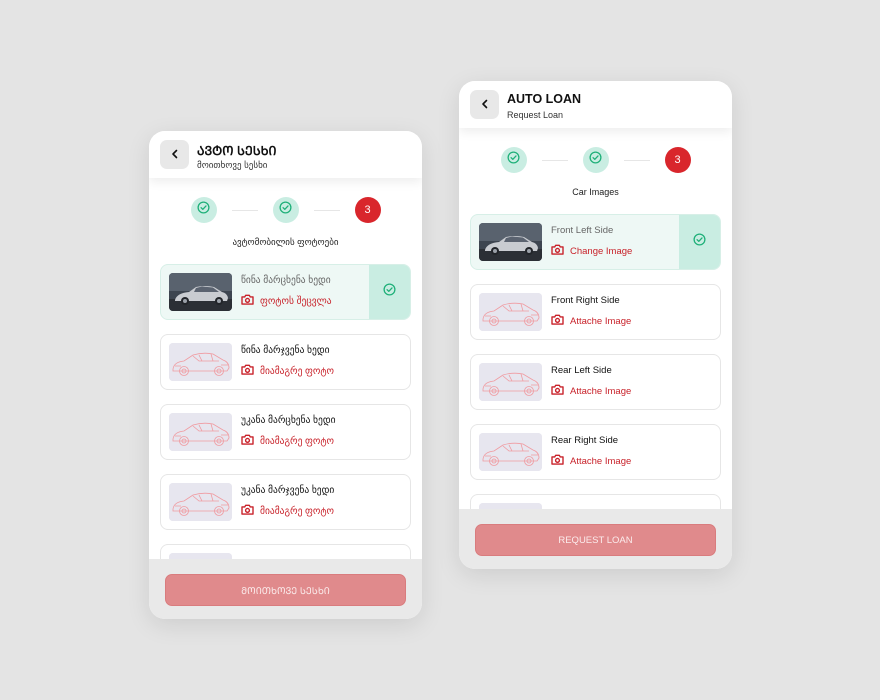 The image size is (880, 700). What do you see at coordinates (288, 420) in the screenshot?
I see `card-title: უკანა მარცხენა ხედი` at bounding box center [288, 420].